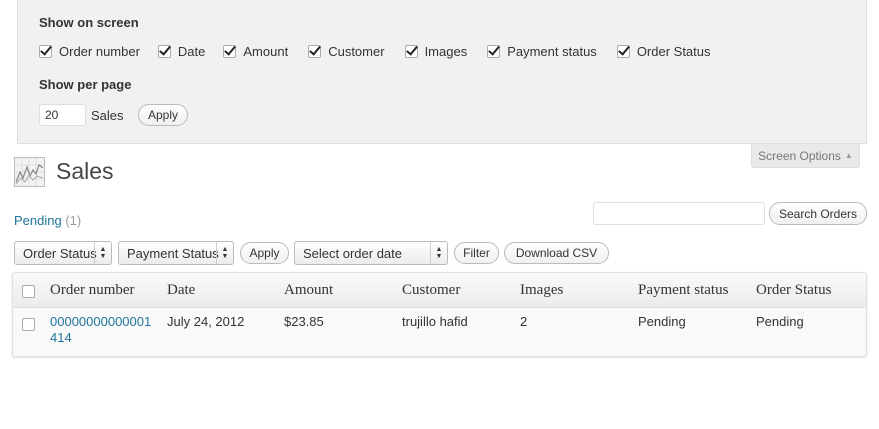 The height and width of the screenshot is (429, 879). What do you see at coordinates (683, 290) in the screenshot?
I see `column-header-payment-status: Payment status` at bounding box center [683, 290].